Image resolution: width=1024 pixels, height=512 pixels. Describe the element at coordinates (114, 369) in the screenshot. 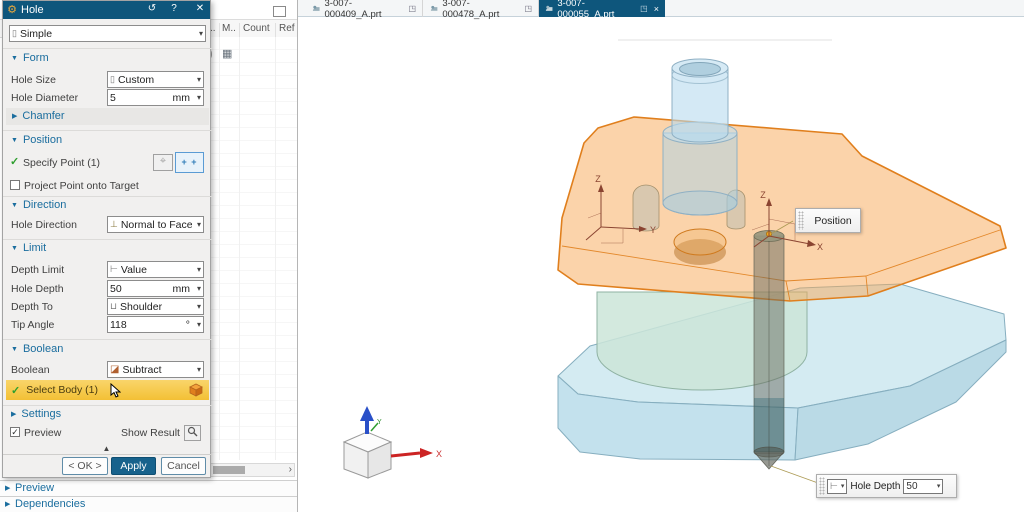

I see `subtract-icon` at that location.